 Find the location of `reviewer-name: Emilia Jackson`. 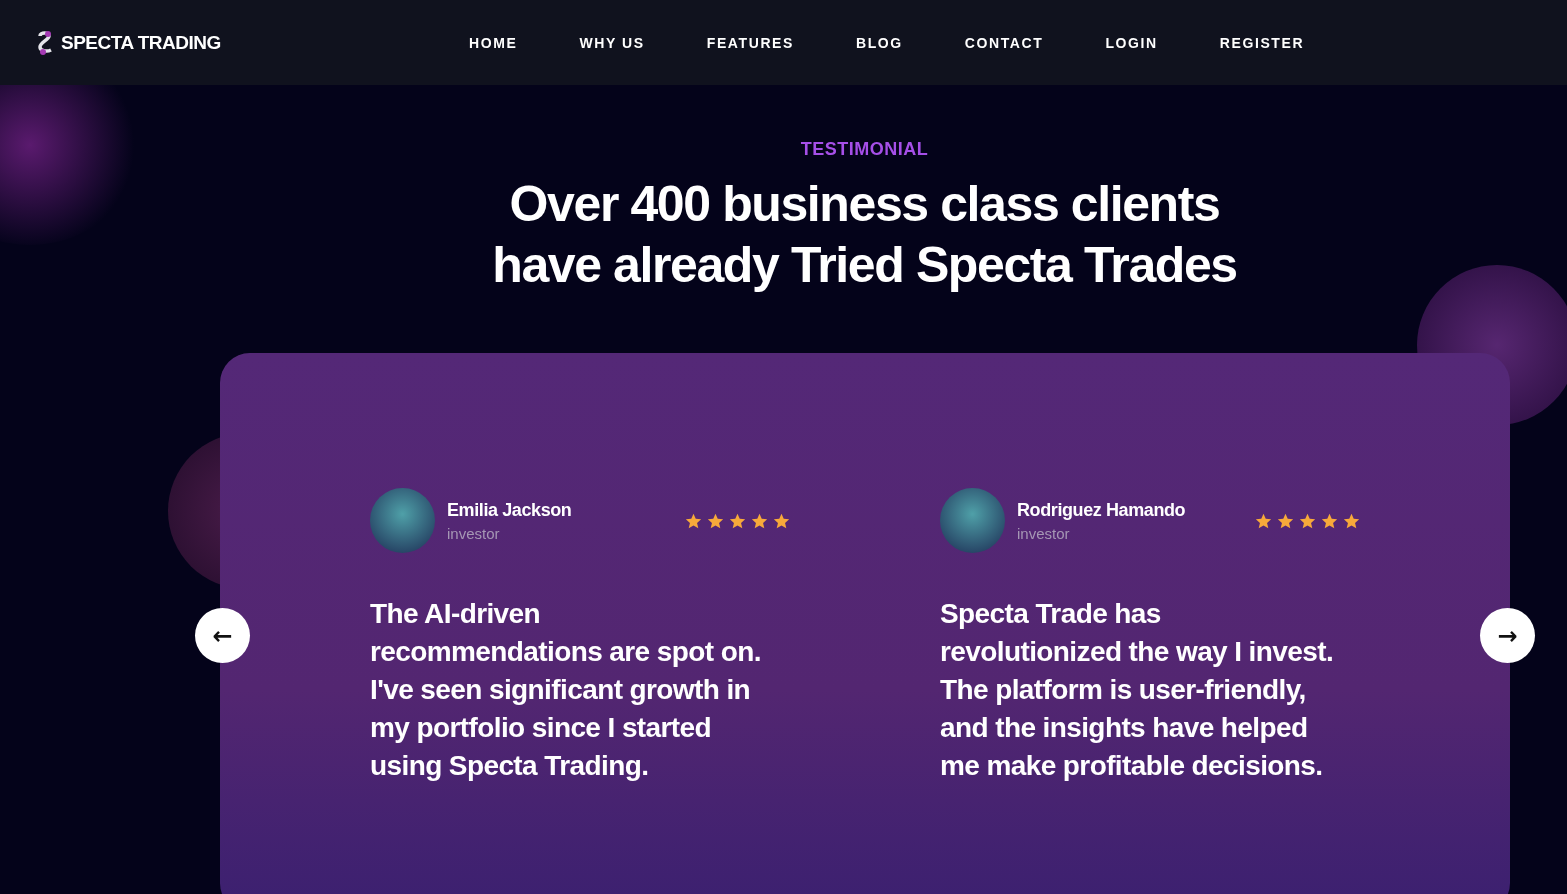

reviewer-name: Emilia Jackson is located at coordinates (510, 510).